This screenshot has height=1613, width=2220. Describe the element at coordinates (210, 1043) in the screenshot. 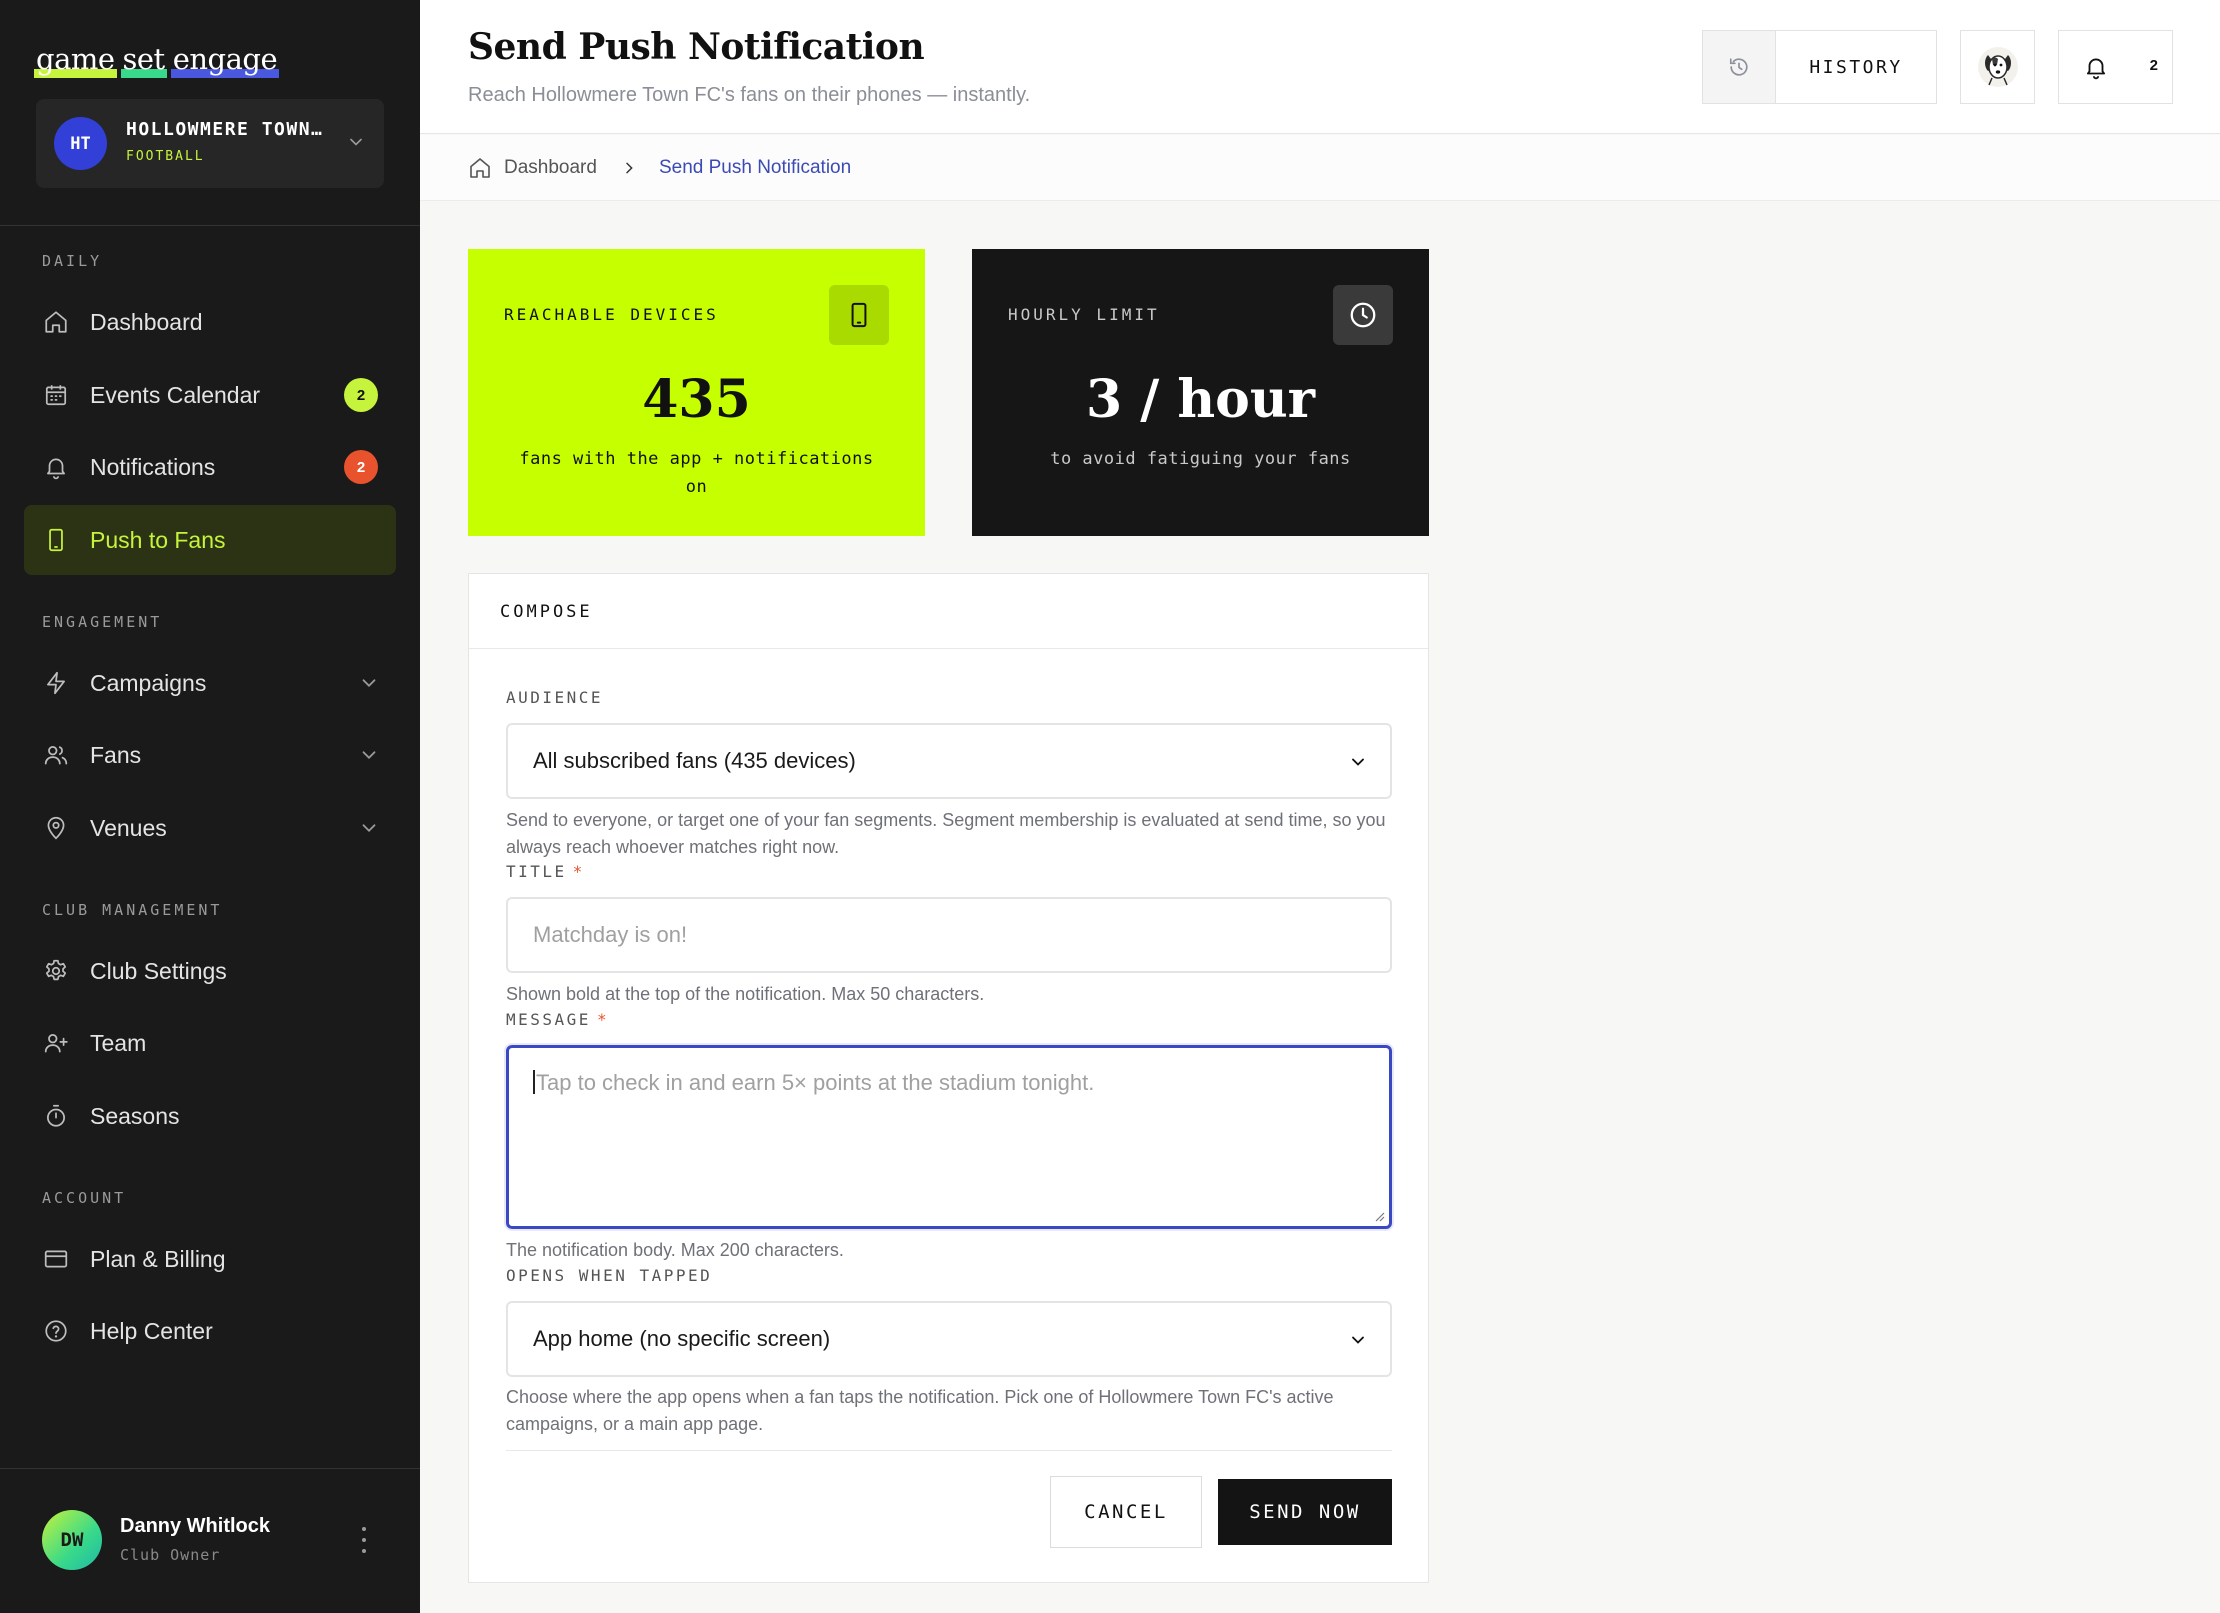

I see `sidebar-item-team: Team` at that location.